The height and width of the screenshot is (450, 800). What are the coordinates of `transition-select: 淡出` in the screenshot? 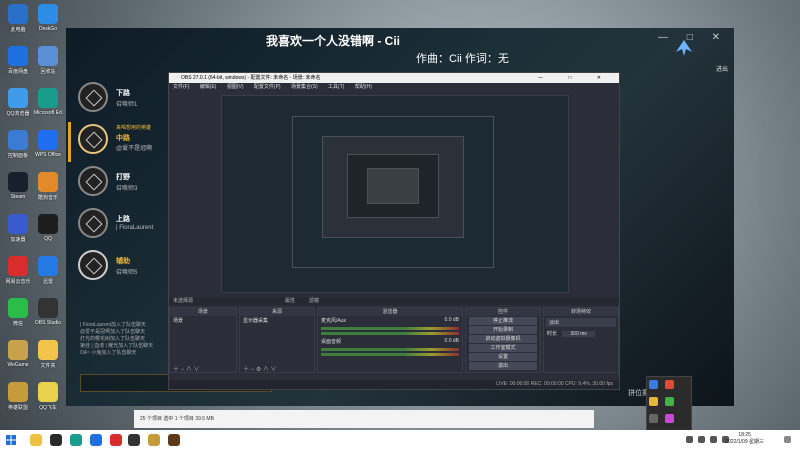 It's located at (581, 322).